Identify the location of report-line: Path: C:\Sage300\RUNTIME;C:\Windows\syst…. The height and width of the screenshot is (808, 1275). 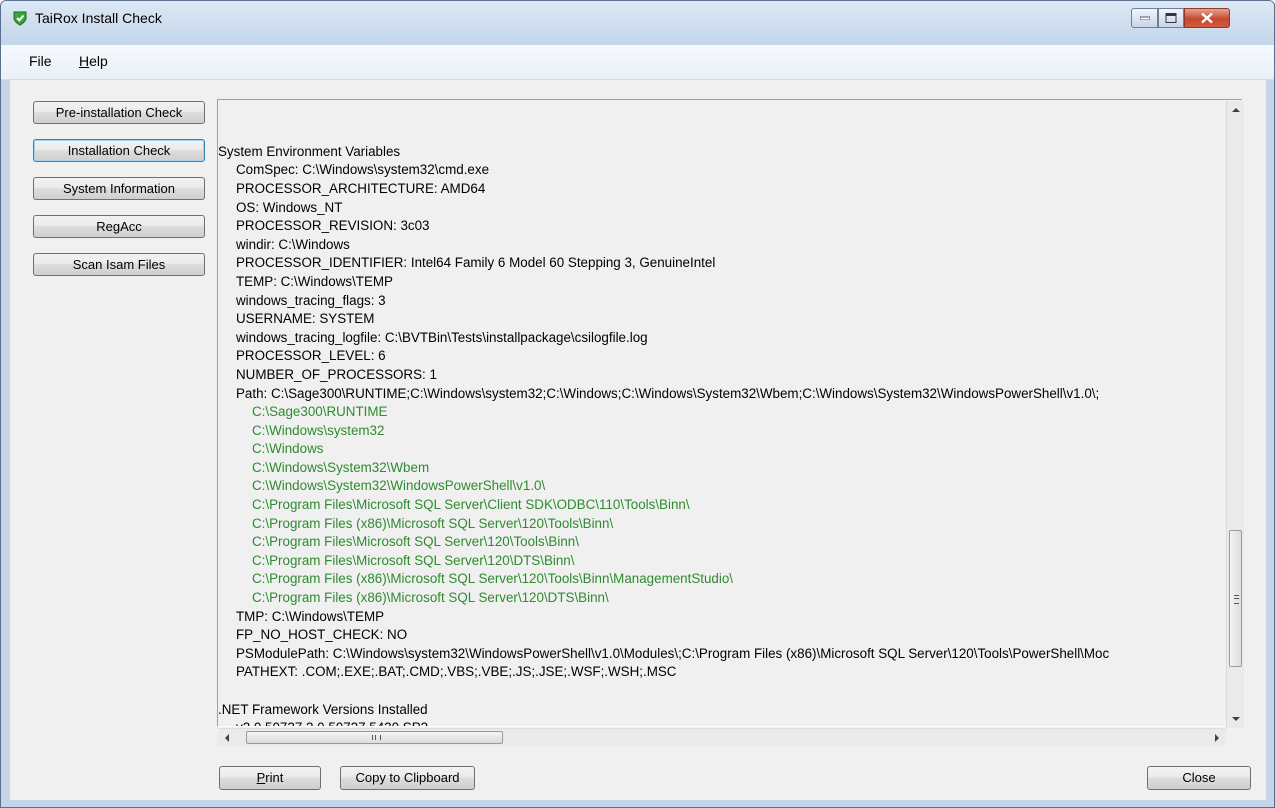
(668, 393).